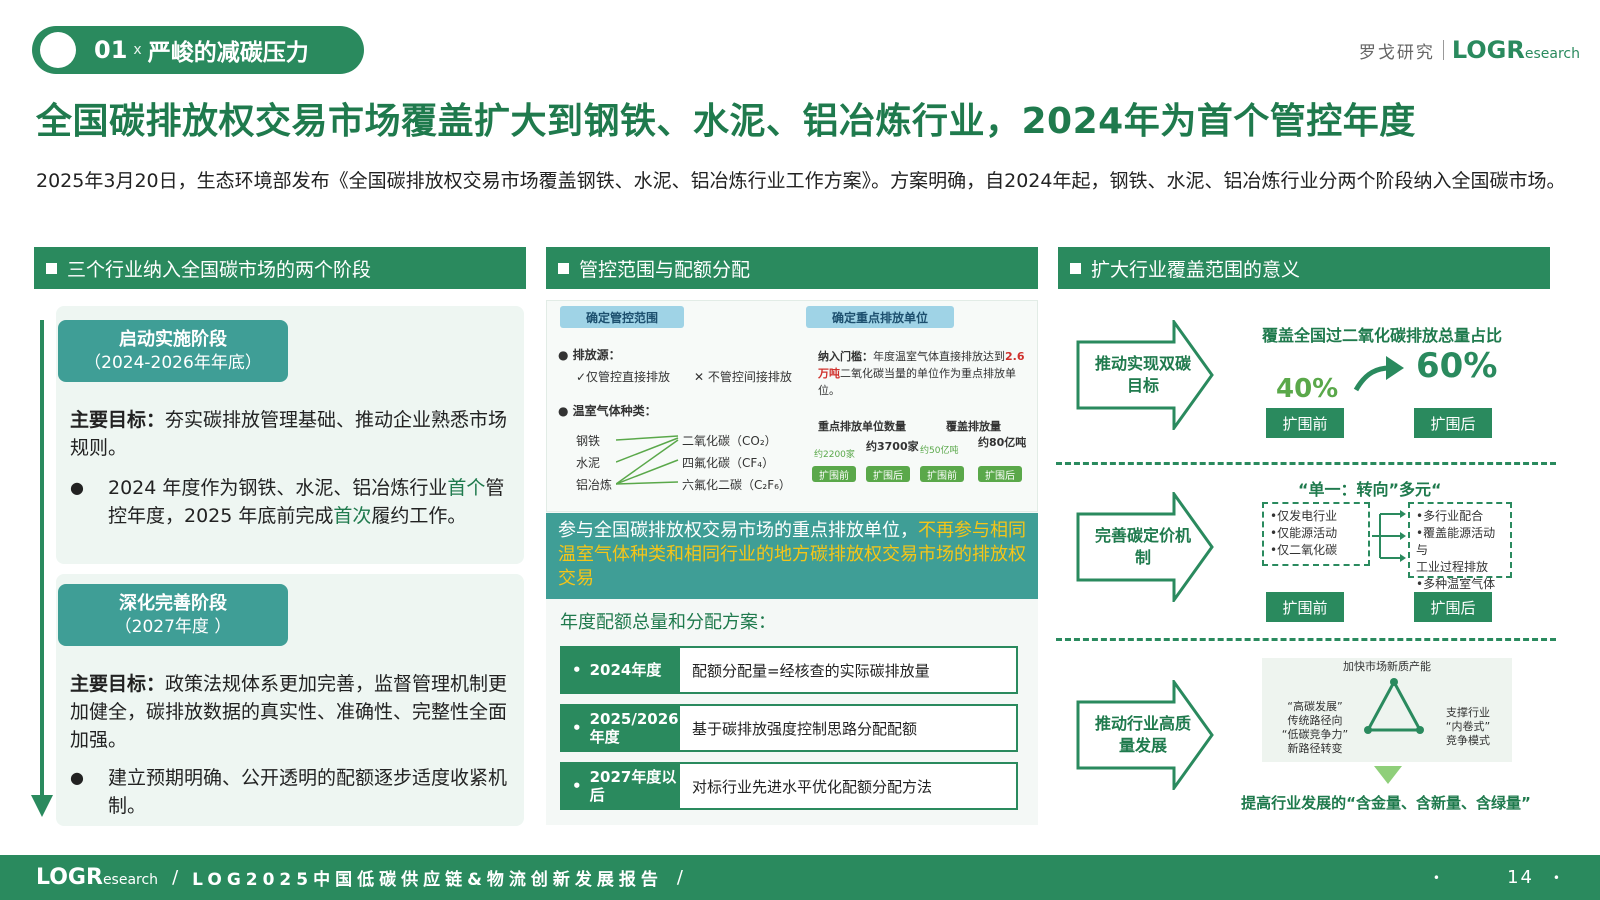 This screenshot has height=900, width=1600. Describe the element at coordinates (1468, 726) in the screenshot. I see `tri-right-text: 支撑行业 “内卷式” 竞争模式` at that location.